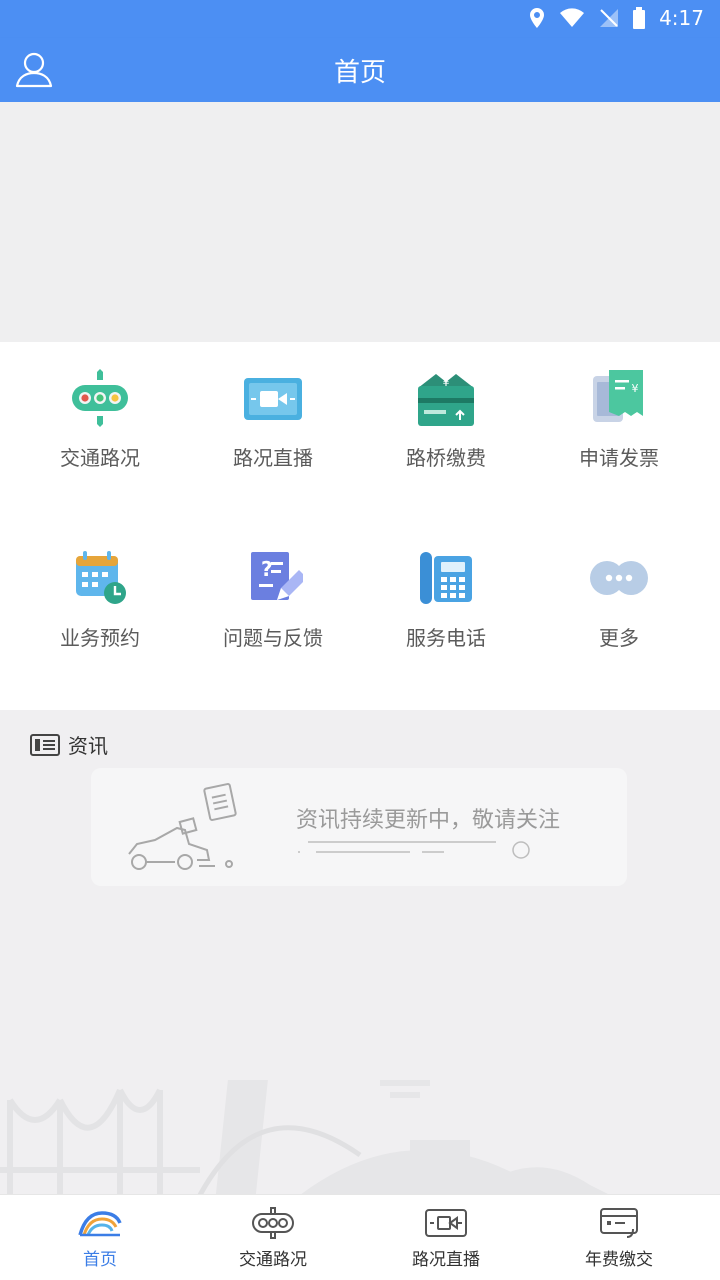  What do you see at coordinates (446, 1260) in the screenshot?
I see `tab-label: 路况直播` at bounding box center [446, 1260].